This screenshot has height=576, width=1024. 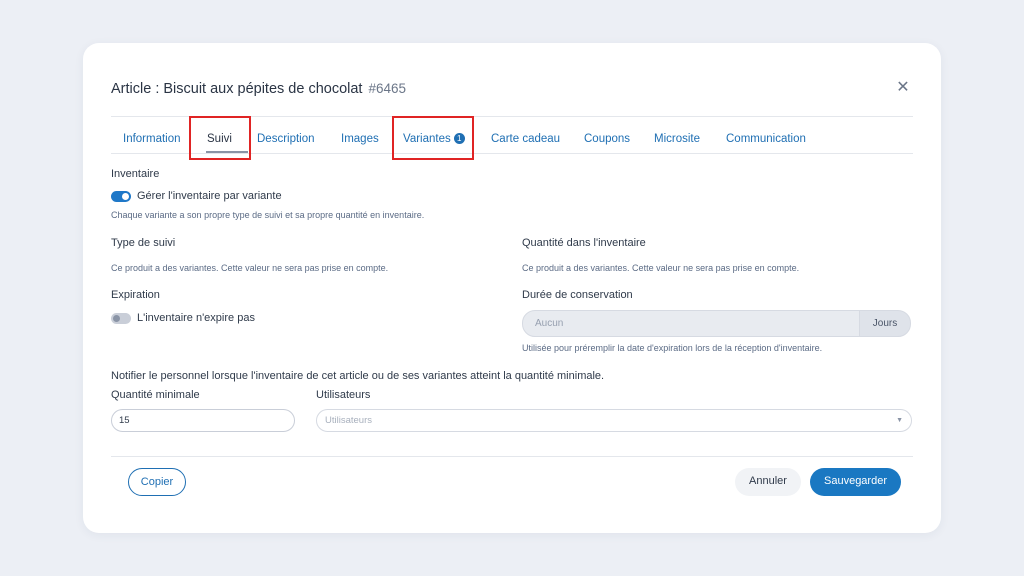 I want to click on expiration-toggle, so click(x=121, y=318).